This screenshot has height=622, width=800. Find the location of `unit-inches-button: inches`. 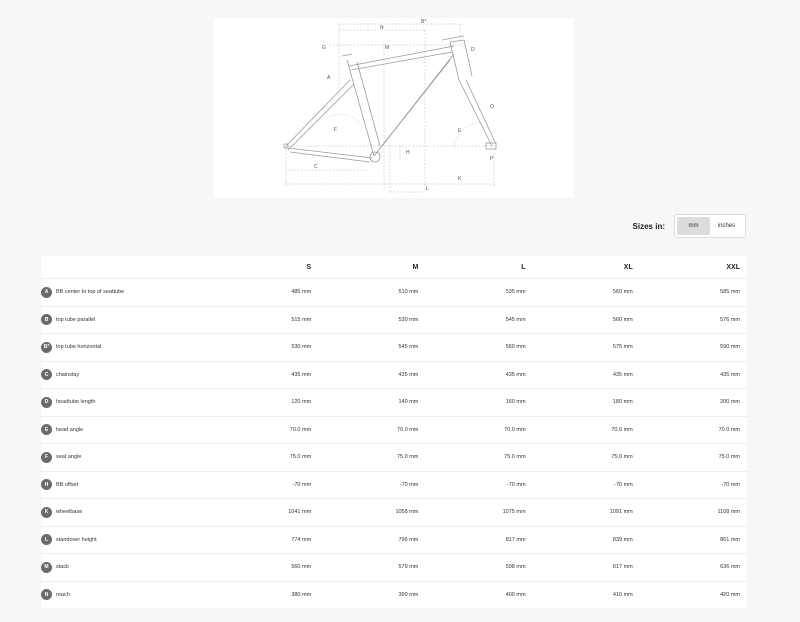

unit-inches-button: inches is located at coordinates (726, 226).